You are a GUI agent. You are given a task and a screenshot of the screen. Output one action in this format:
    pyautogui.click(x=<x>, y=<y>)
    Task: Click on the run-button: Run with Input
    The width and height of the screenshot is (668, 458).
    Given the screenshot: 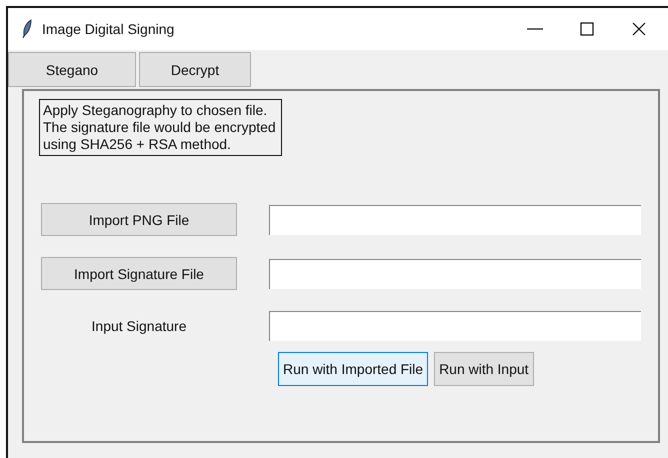 What is the action you would take?
    pyautogui.click(x=484, y=369)
    